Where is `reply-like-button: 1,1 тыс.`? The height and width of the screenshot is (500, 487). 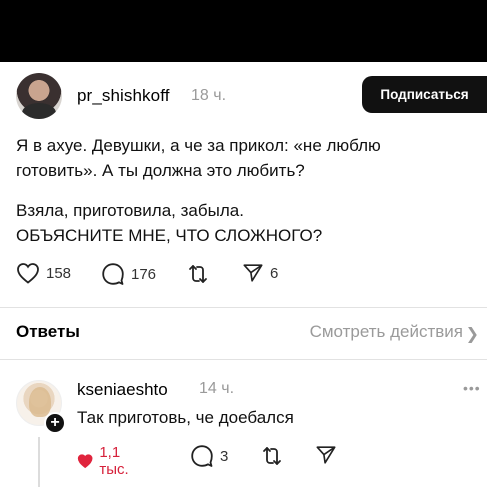 reply-like-button: 1,1 тыс. is located at coordinates (106, 461).